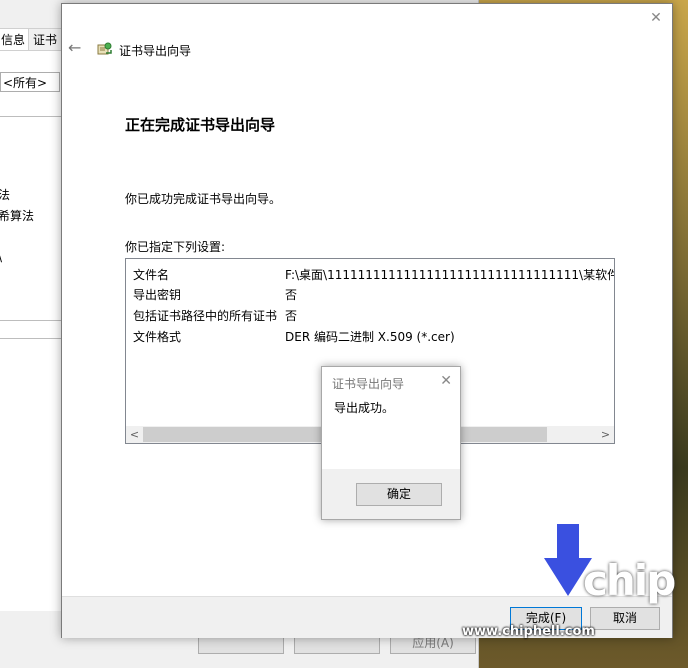  What do you see at coordinates (1, 257) in the screenshot?
I see `field-item: \` at bounding box center [1, 257].